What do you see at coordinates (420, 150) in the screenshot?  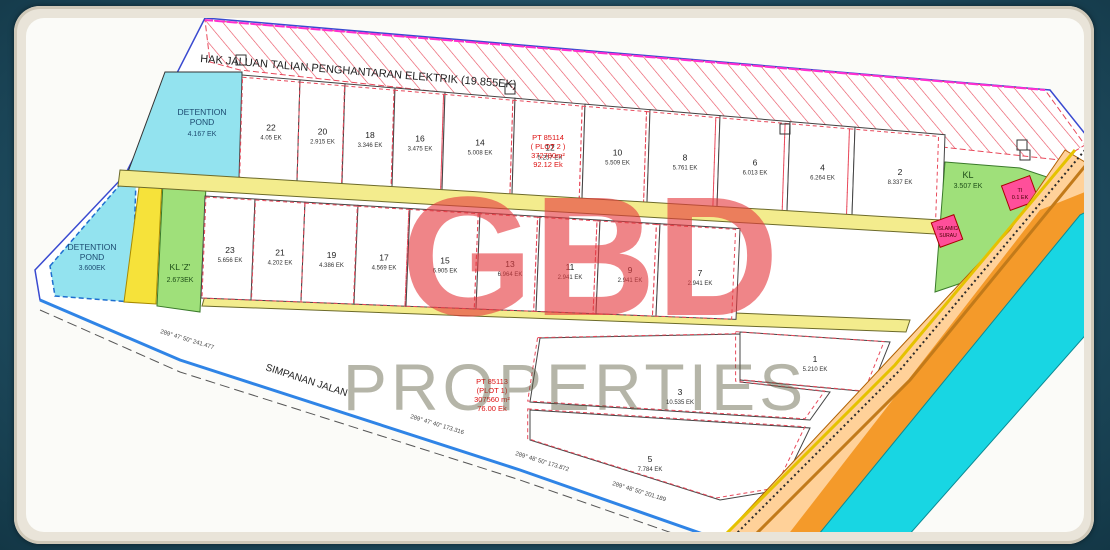 I see `lot-area: 3.475 EK` at bounding box center [420, 150].